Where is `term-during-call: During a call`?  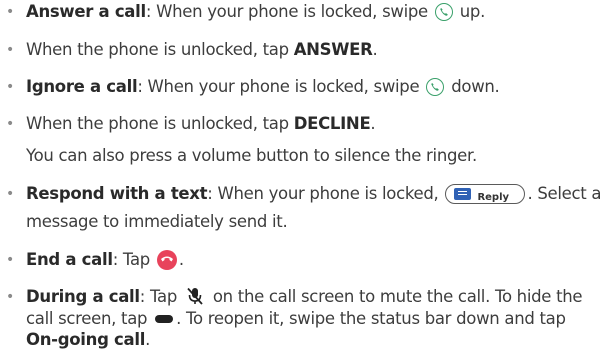
term-during-call: During a call is located at coordinates (83, 296).